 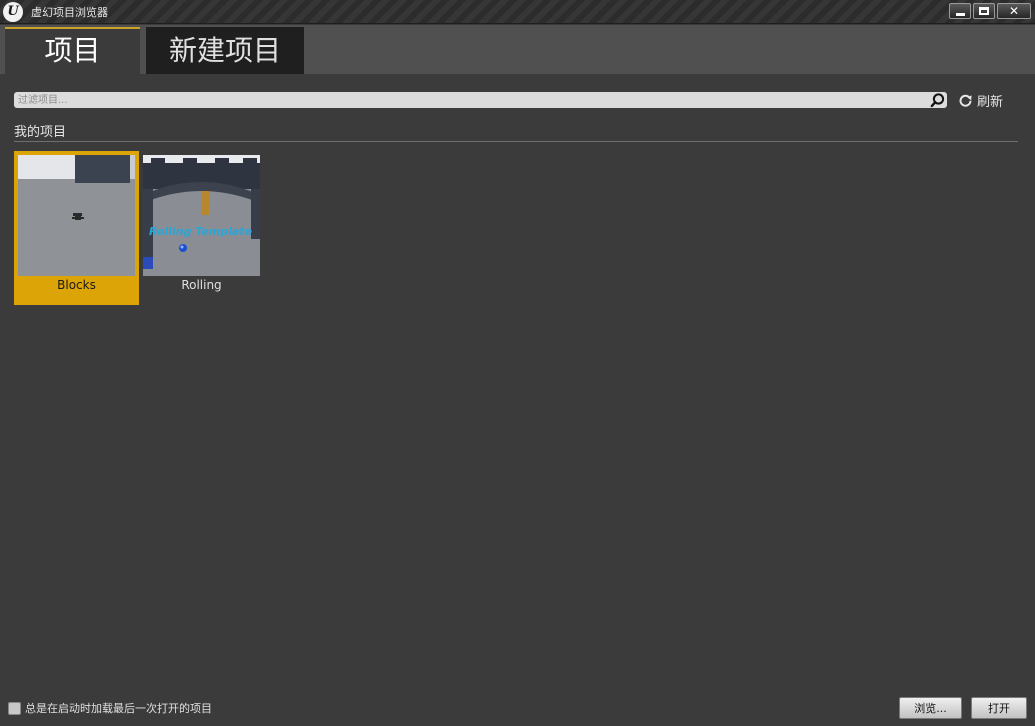 I want to click on autoload-option: 总是在启动时加载最后一次打开的项目, so click(x=110, y=708).